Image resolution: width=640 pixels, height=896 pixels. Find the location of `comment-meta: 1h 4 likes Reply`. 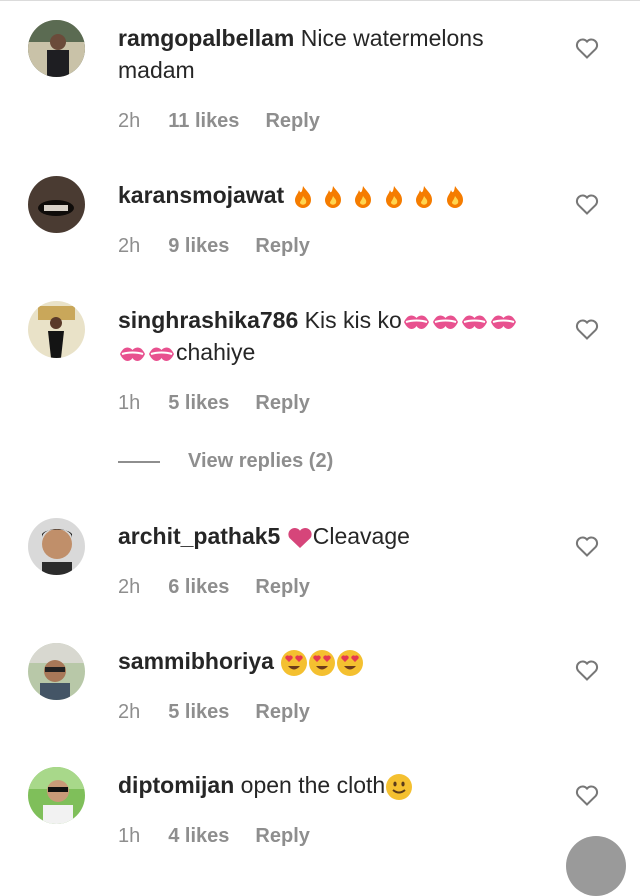

comment-meta: 1h 4 likes Reply is located at coordinates (214, 836).